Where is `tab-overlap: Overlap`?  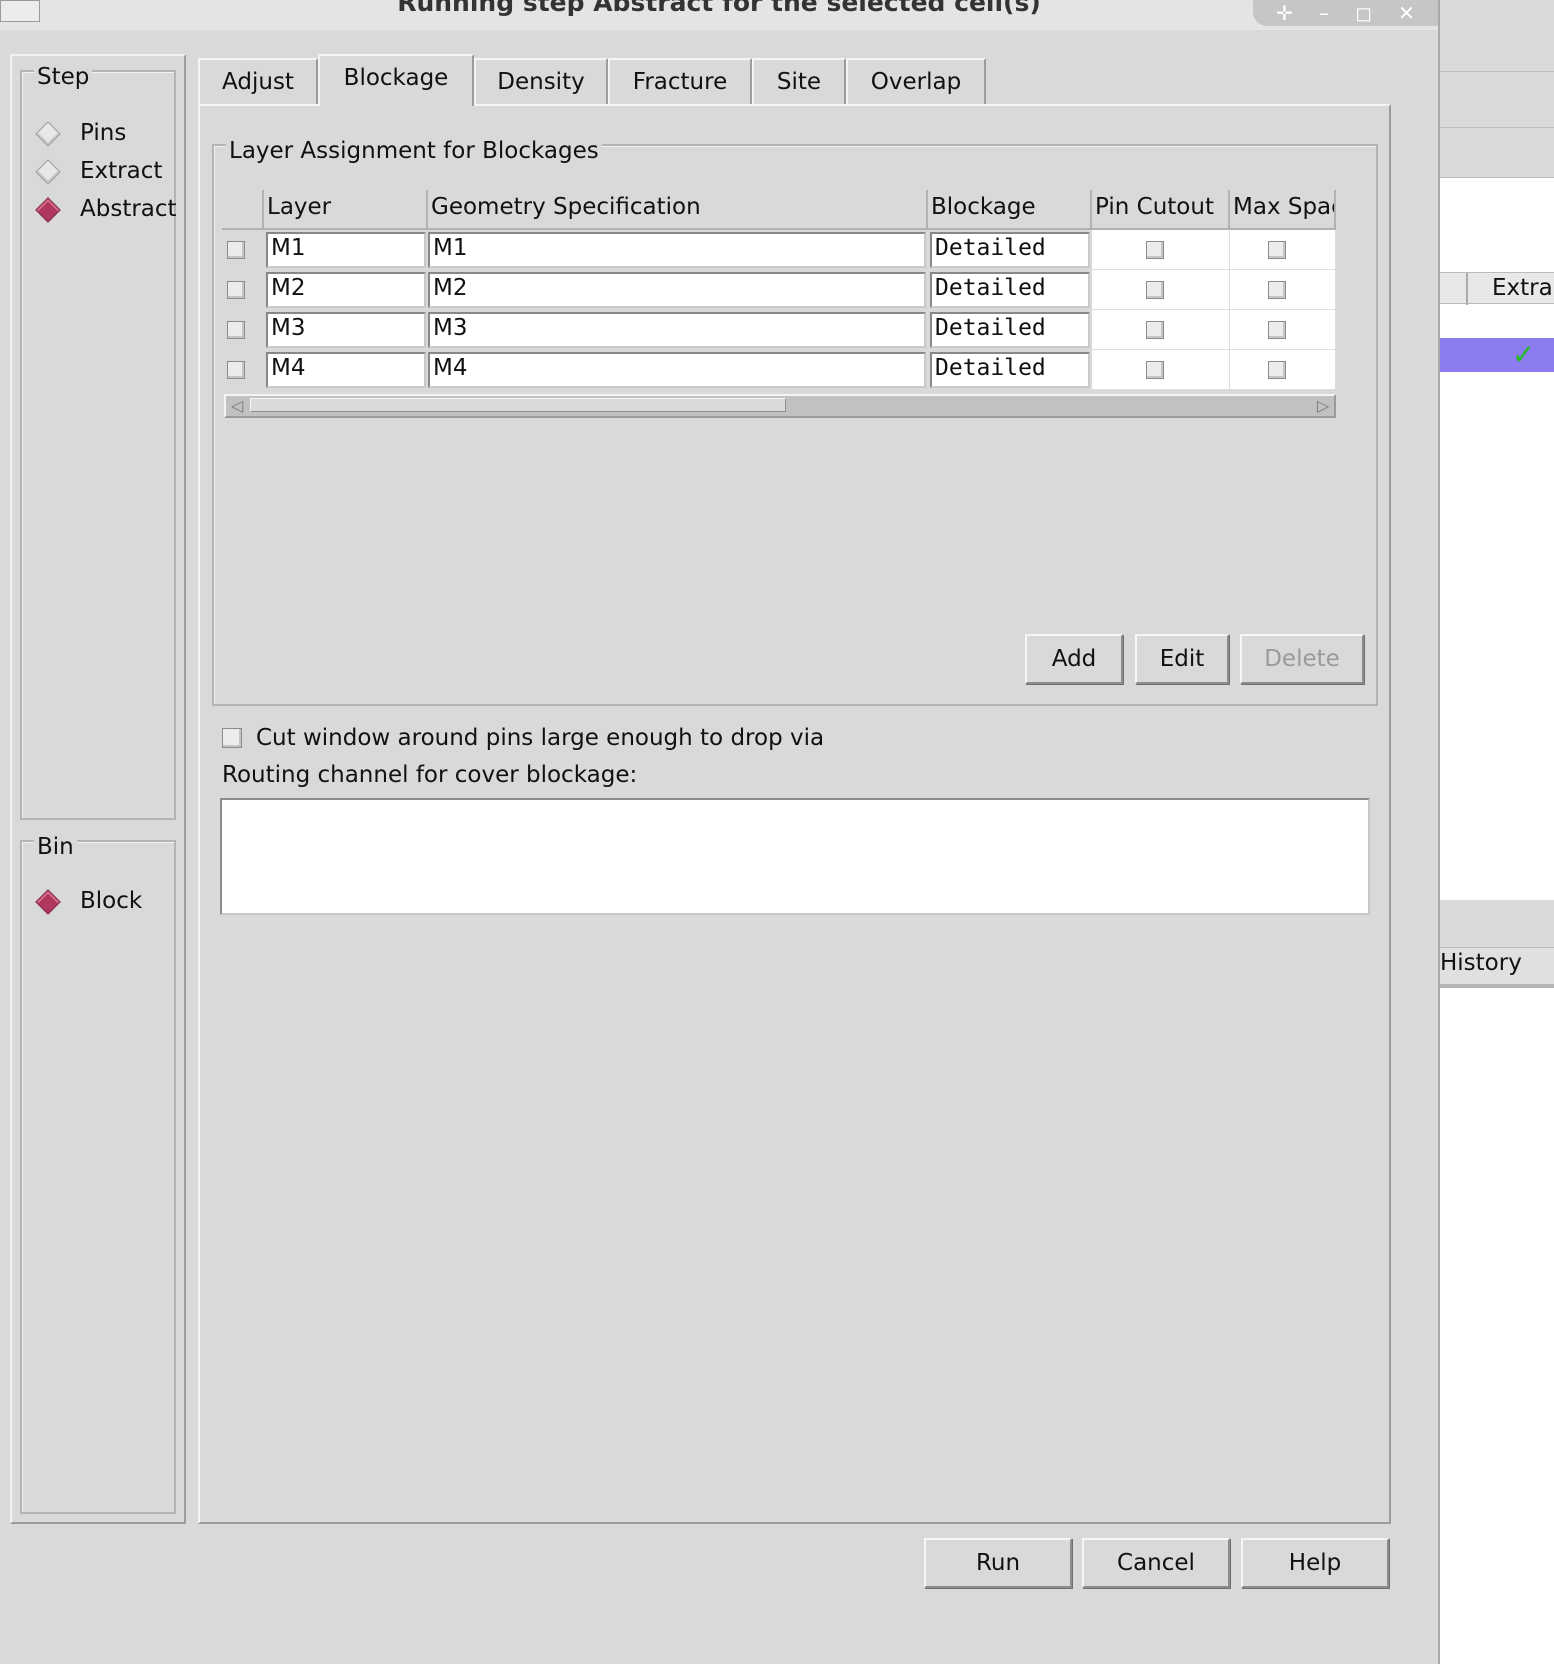
tab-overlap: Overlap is located at coordinates (916, 81).